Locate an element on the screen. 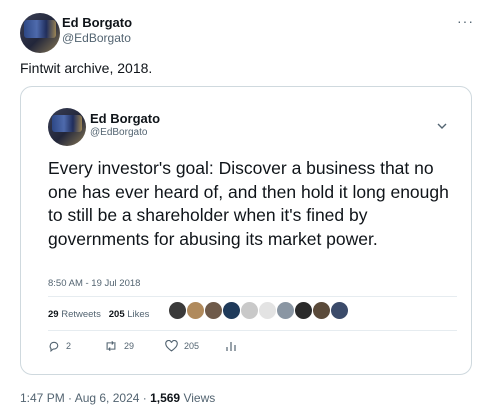 The width and height of the screenshot is (486, 415). reply-icon is located at coordinates (54, 346).